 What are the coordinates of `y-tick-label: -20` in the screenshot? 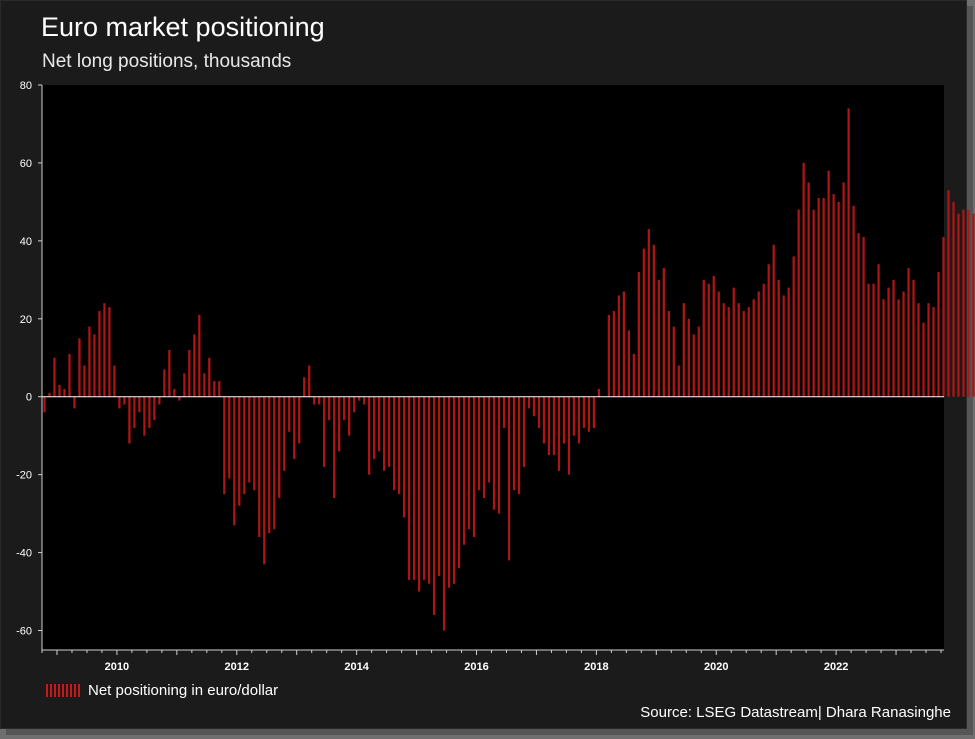 It's located at (24, 476).